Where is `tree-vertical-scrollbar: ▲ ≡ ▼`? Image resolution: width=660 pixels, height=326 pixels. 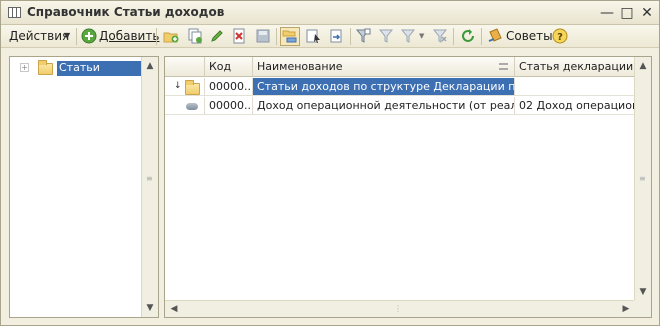 tree-vertical-scrollbar: ▲ ≡ ▼ is located at coordinates (149, 187).